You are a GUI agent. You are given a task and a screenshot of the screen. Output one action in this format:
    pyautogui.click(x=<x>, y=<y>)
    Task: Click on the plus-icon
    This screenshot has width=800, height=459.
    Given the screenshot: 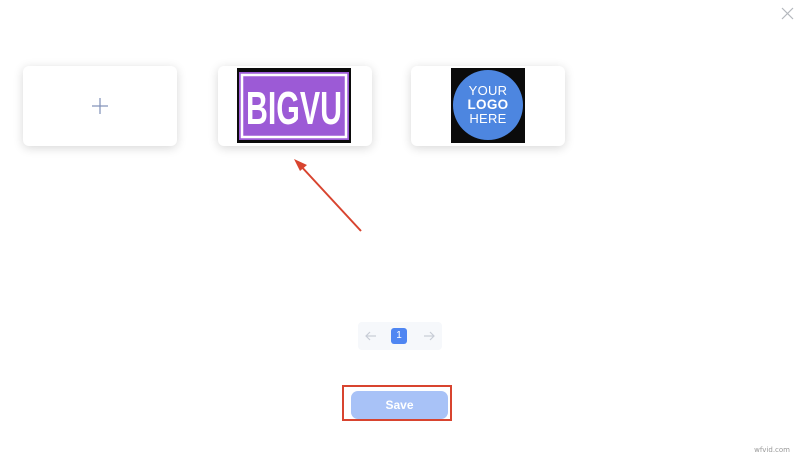 What is the action you would take?
    pyautogui.click(x=100, y=106)
    